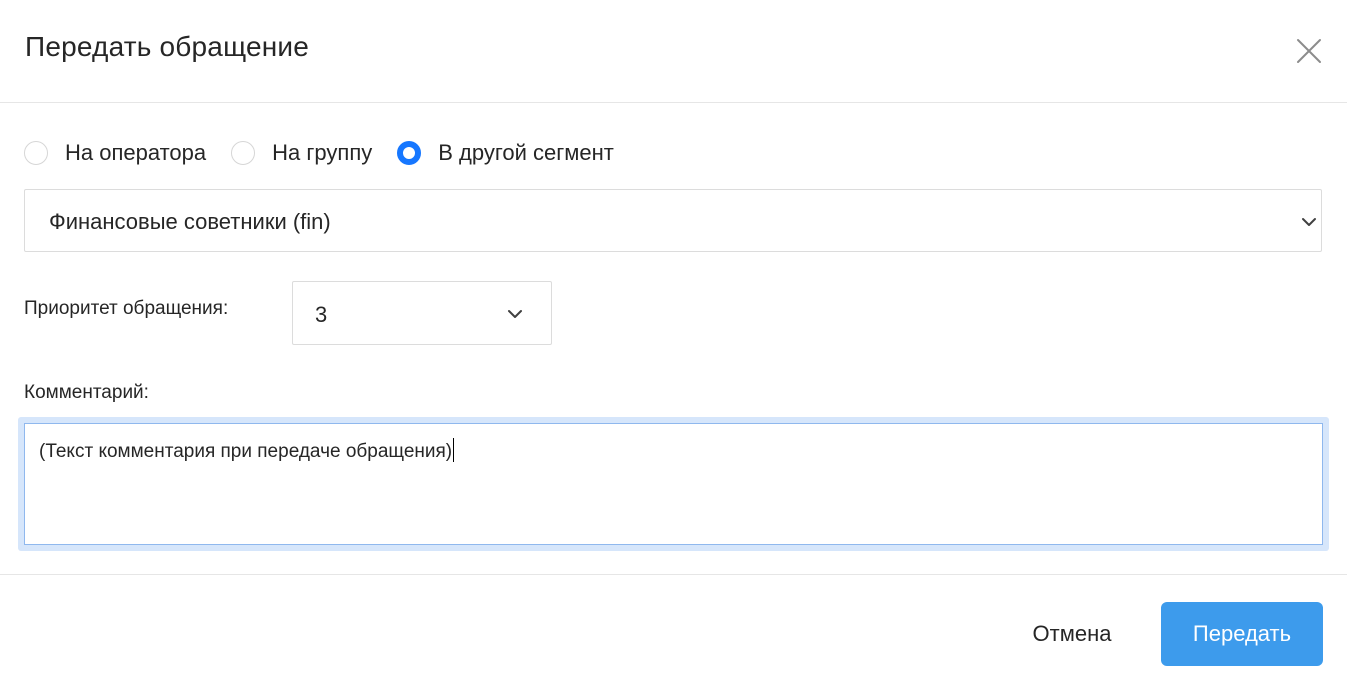  What do you see at coordinates (1072, 634) in the screenshot?
I see `cancel-button: Отмена` at bounding box center [1072, 634].